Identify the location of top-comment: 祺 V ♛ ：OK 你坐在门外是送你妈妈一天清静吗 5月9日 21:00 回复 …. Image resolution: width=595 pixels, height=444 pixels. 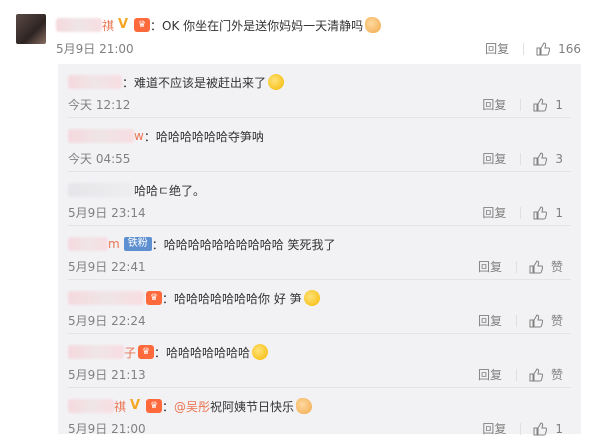
(297, 31).